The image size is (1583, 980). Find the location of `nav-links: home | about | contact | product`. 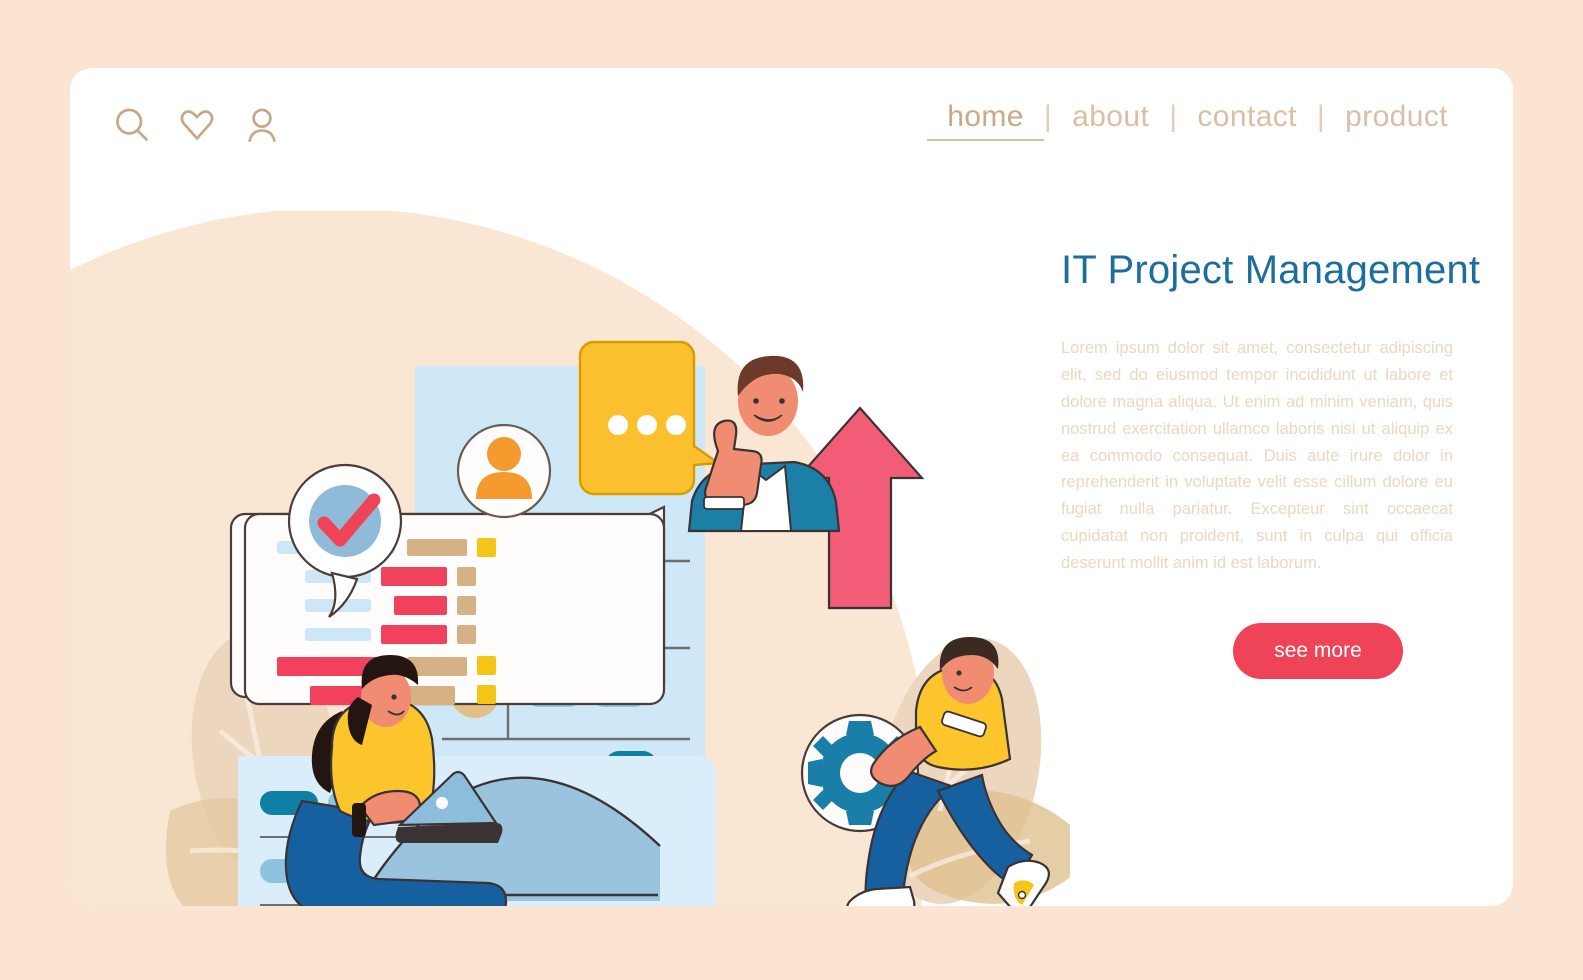

nav-links: home | about | contact | product is located at coordinates (1197, 120).